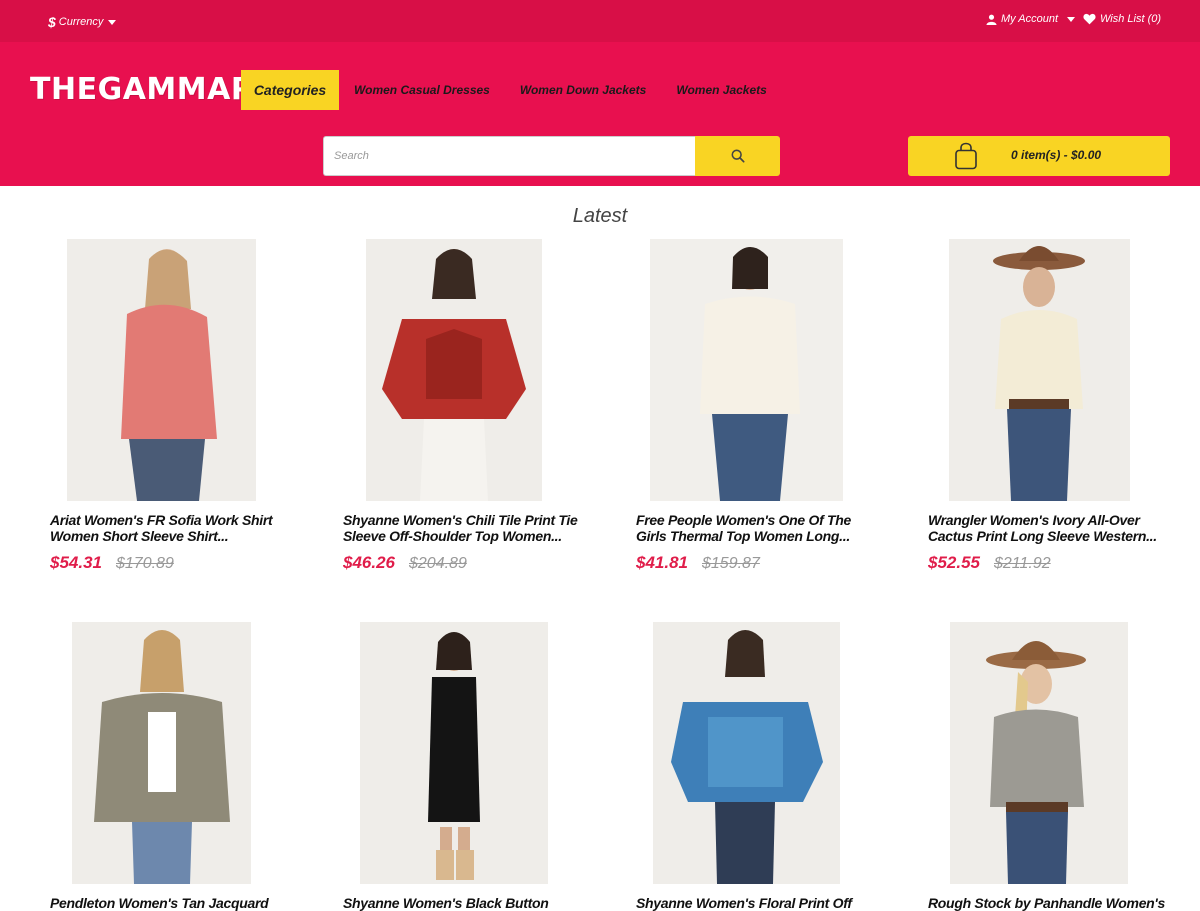  What do you see at coordinates (662, 562) in the screenshot?
I see `product-price: $41.81` at bounding box center [662, 562].